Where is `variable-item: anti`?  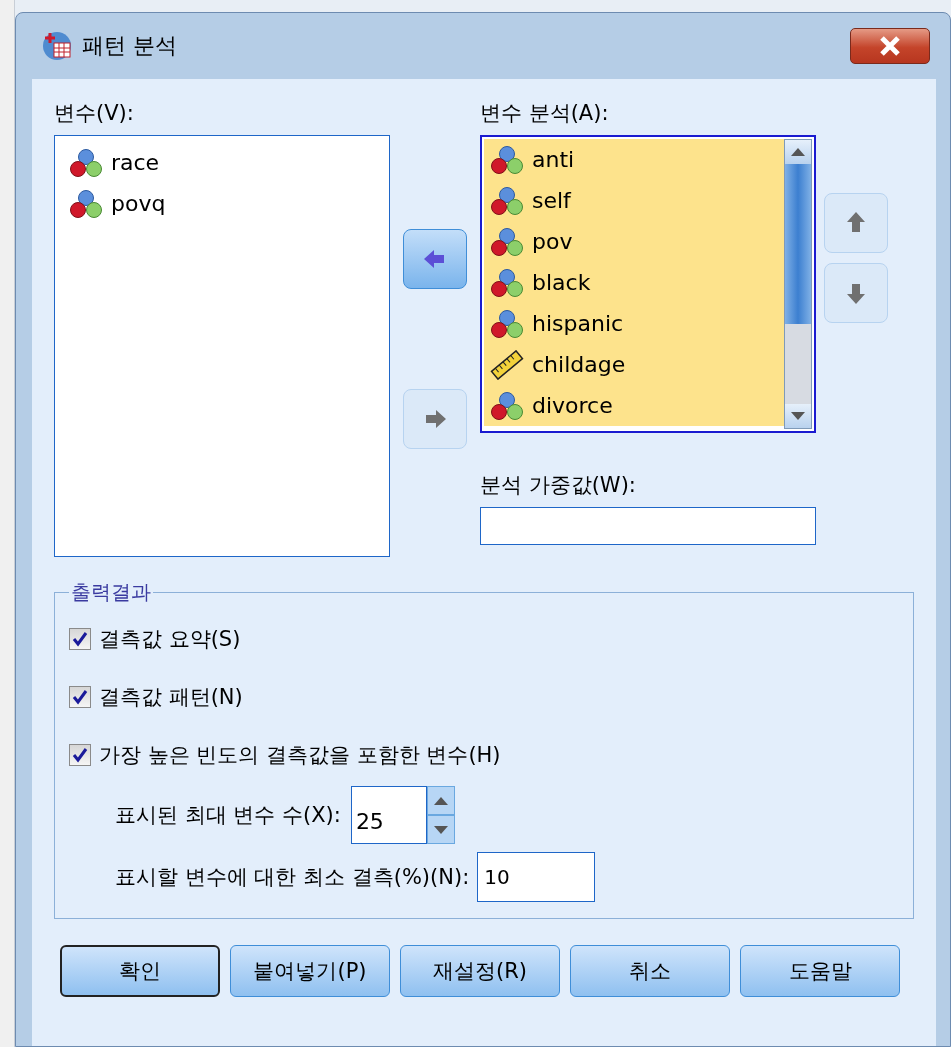 variable-item: anti is located at coordinates (634, 159).